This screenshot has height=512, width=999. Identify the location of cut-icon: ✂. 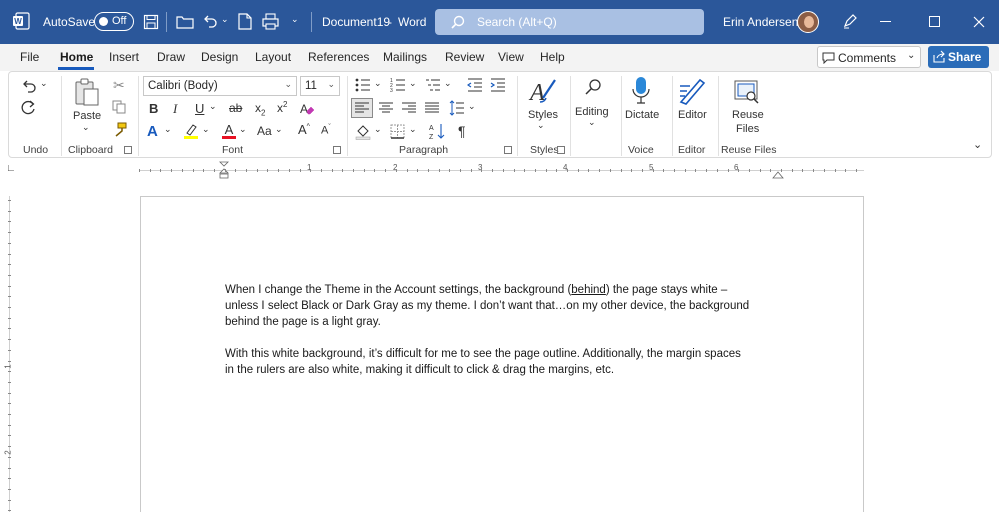
(119, 85).